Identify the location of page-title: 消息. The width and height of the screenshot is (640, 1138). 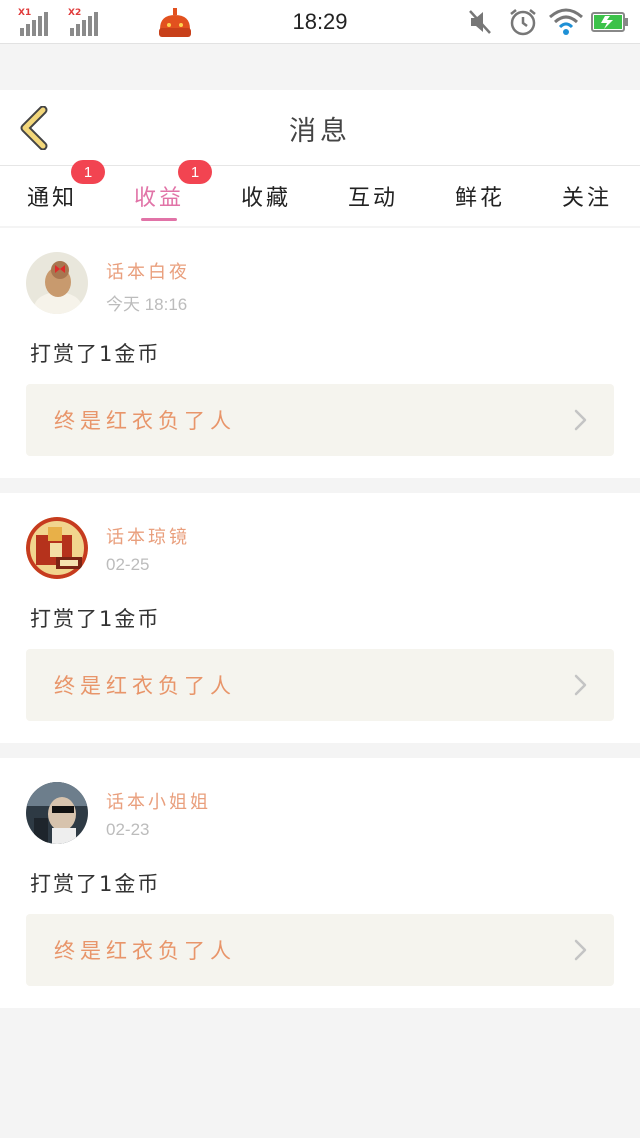
(320, 131).